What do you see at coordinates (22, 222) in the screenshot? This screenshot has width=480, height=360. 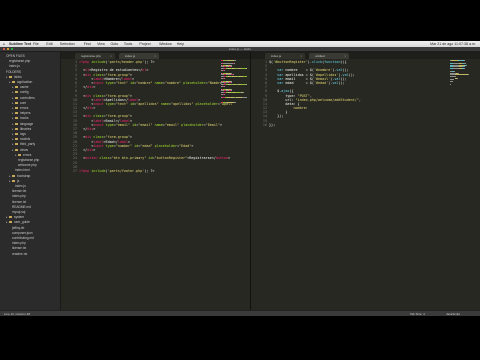 I see `sidebar-item-label: user_guide` at bounding box center [22, 222].